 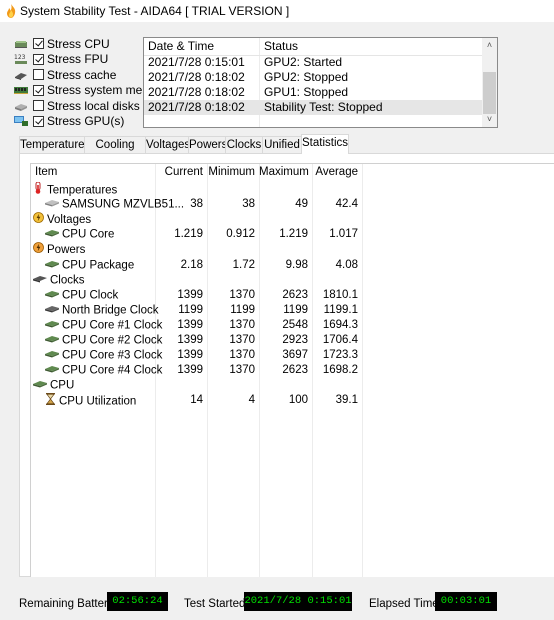 What do you see at coordinates (281, 46) in the screenshot?
I see `log-header-status: Status` at bounding box center [281, 46].